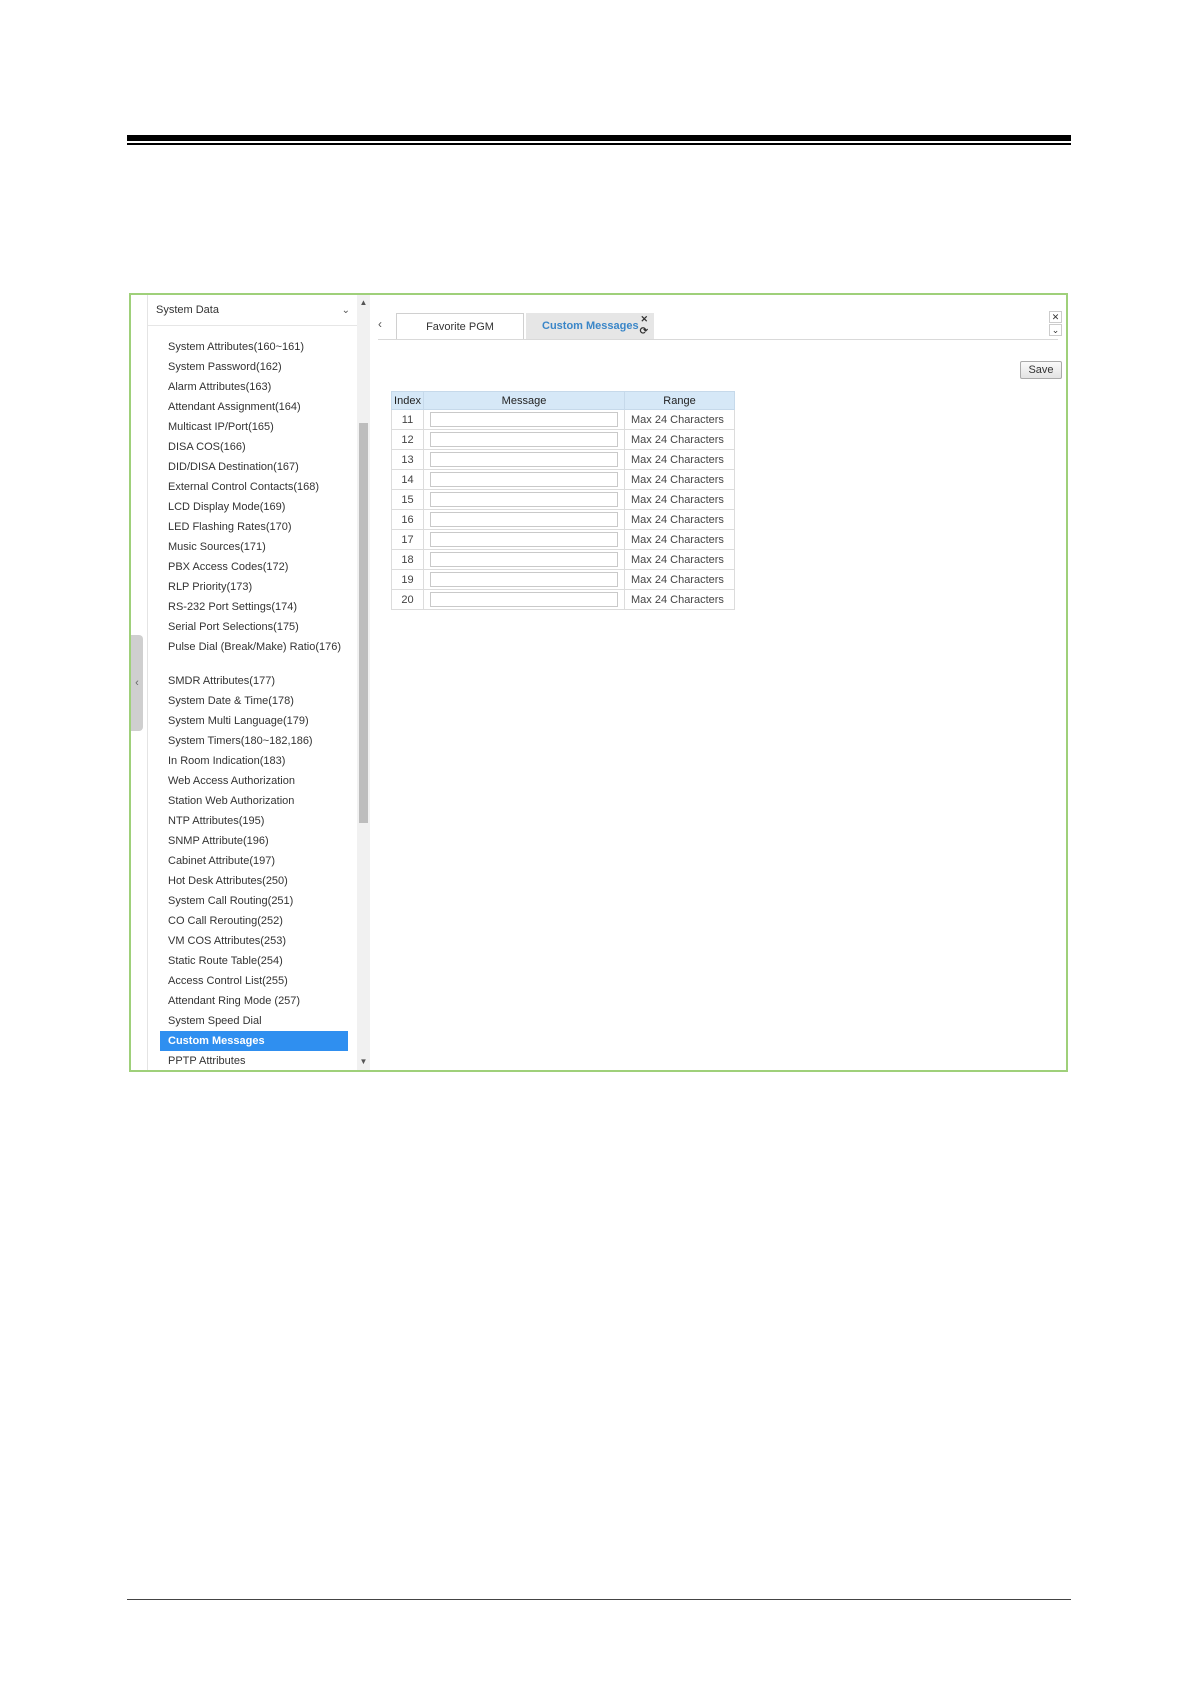 The height and width of the screenshot is (1684, 1191). I want to click on refresh-icon: ⟳, so click(644, 331).